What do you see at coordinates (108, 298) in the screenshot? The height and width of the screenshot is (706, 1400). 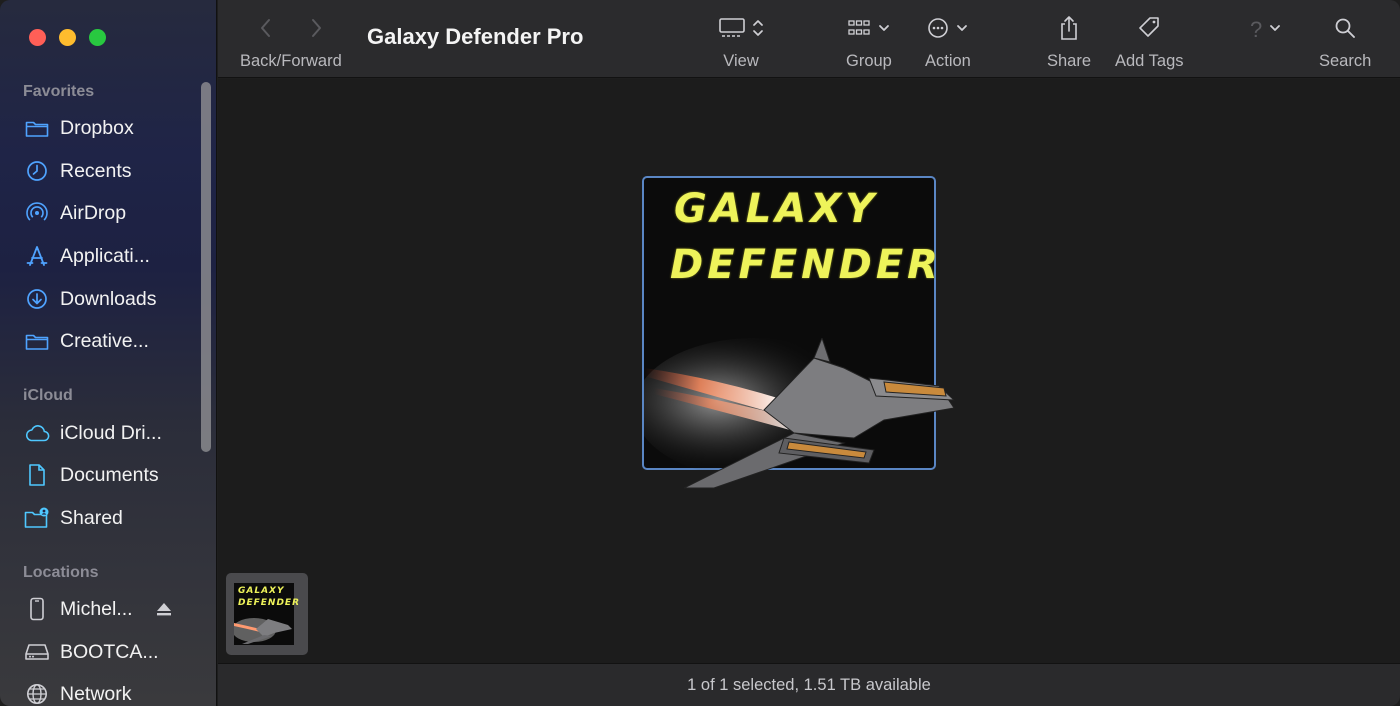 I see `sidebar-item-label: Downloads` at bounding box center [108, 298].